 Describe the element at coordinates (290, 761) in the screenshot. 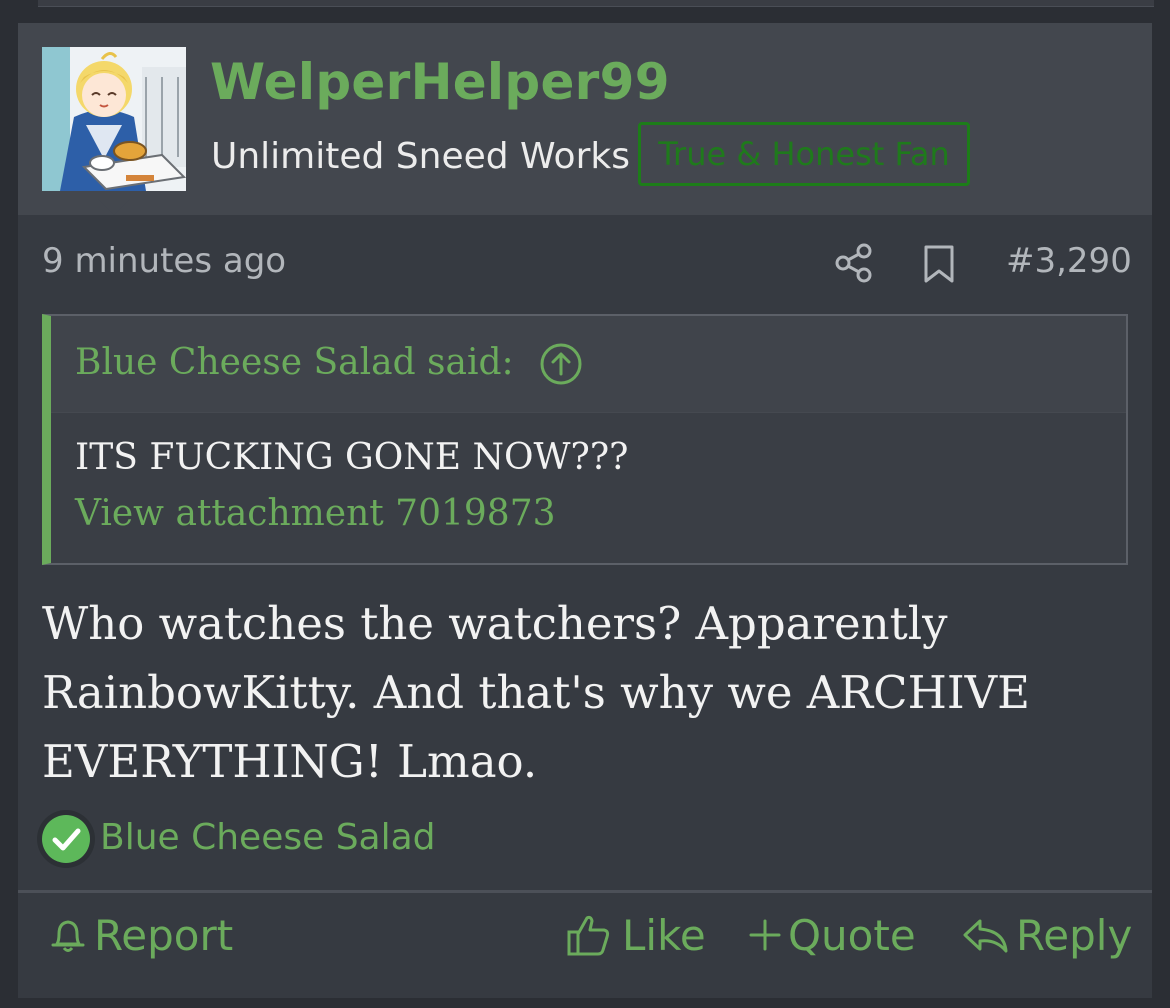

I see `post-body-line: EVERYTHING! Lmao.` at that location.